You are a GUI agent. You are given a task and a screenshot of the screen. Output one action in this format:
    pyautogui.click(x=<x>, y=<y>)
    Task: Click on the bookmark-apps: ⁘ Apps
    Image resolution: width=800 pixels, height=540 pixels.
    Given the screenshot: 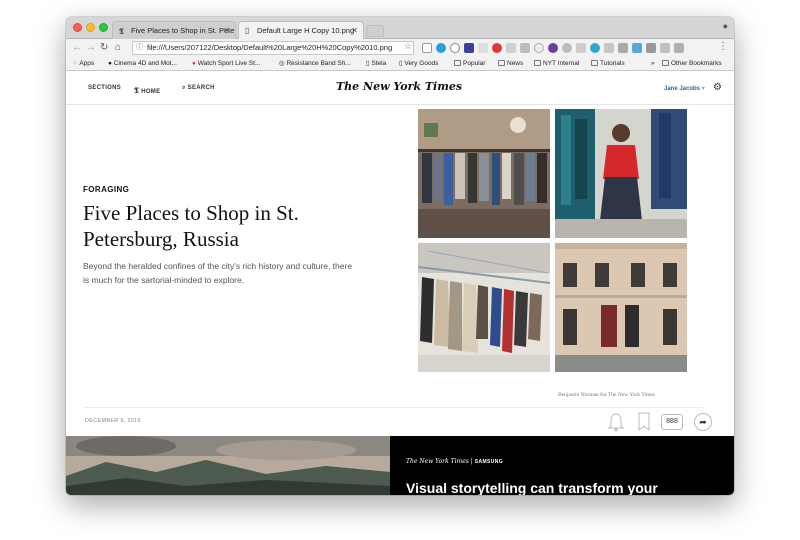 What is the action you would take?
    pyautogui.click(x=83, y=64)
    